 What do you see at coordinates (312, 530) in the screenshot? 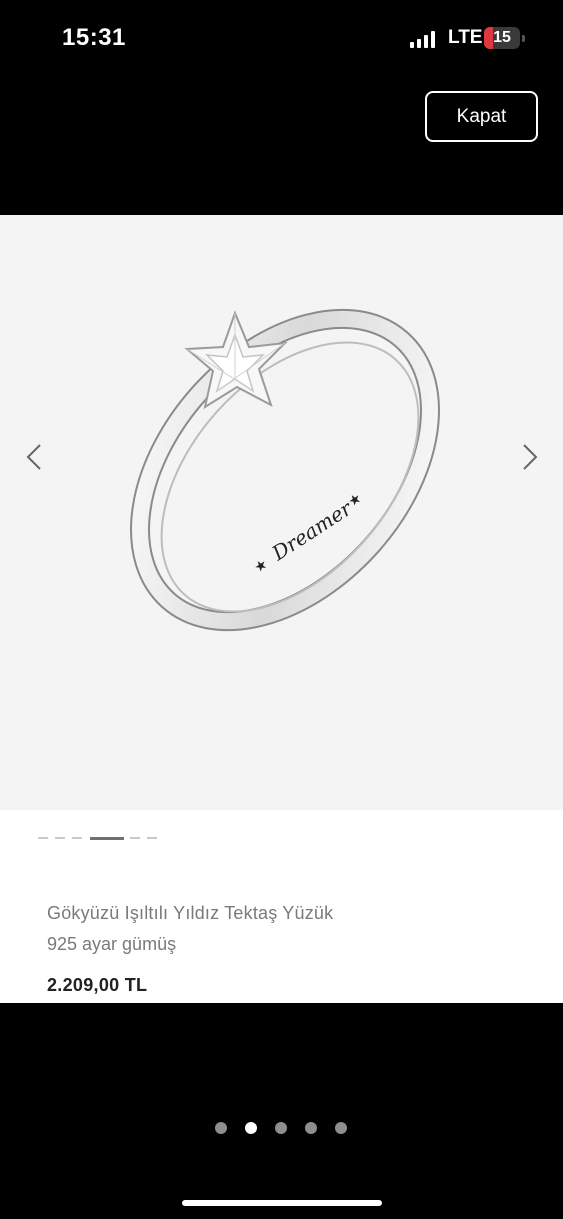
I see `engraving-text: Dreamer` at bounding box center [312, 530].